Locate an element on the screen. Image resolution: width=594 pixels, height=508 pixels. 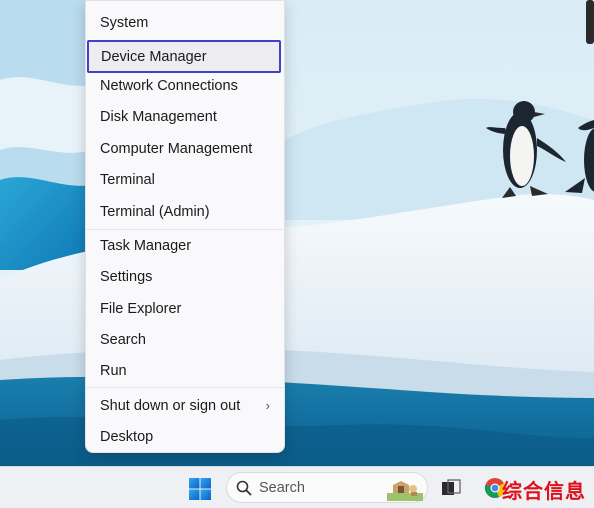
menu-item-device-manager: Device Manager is located at coordinates (184, 56).